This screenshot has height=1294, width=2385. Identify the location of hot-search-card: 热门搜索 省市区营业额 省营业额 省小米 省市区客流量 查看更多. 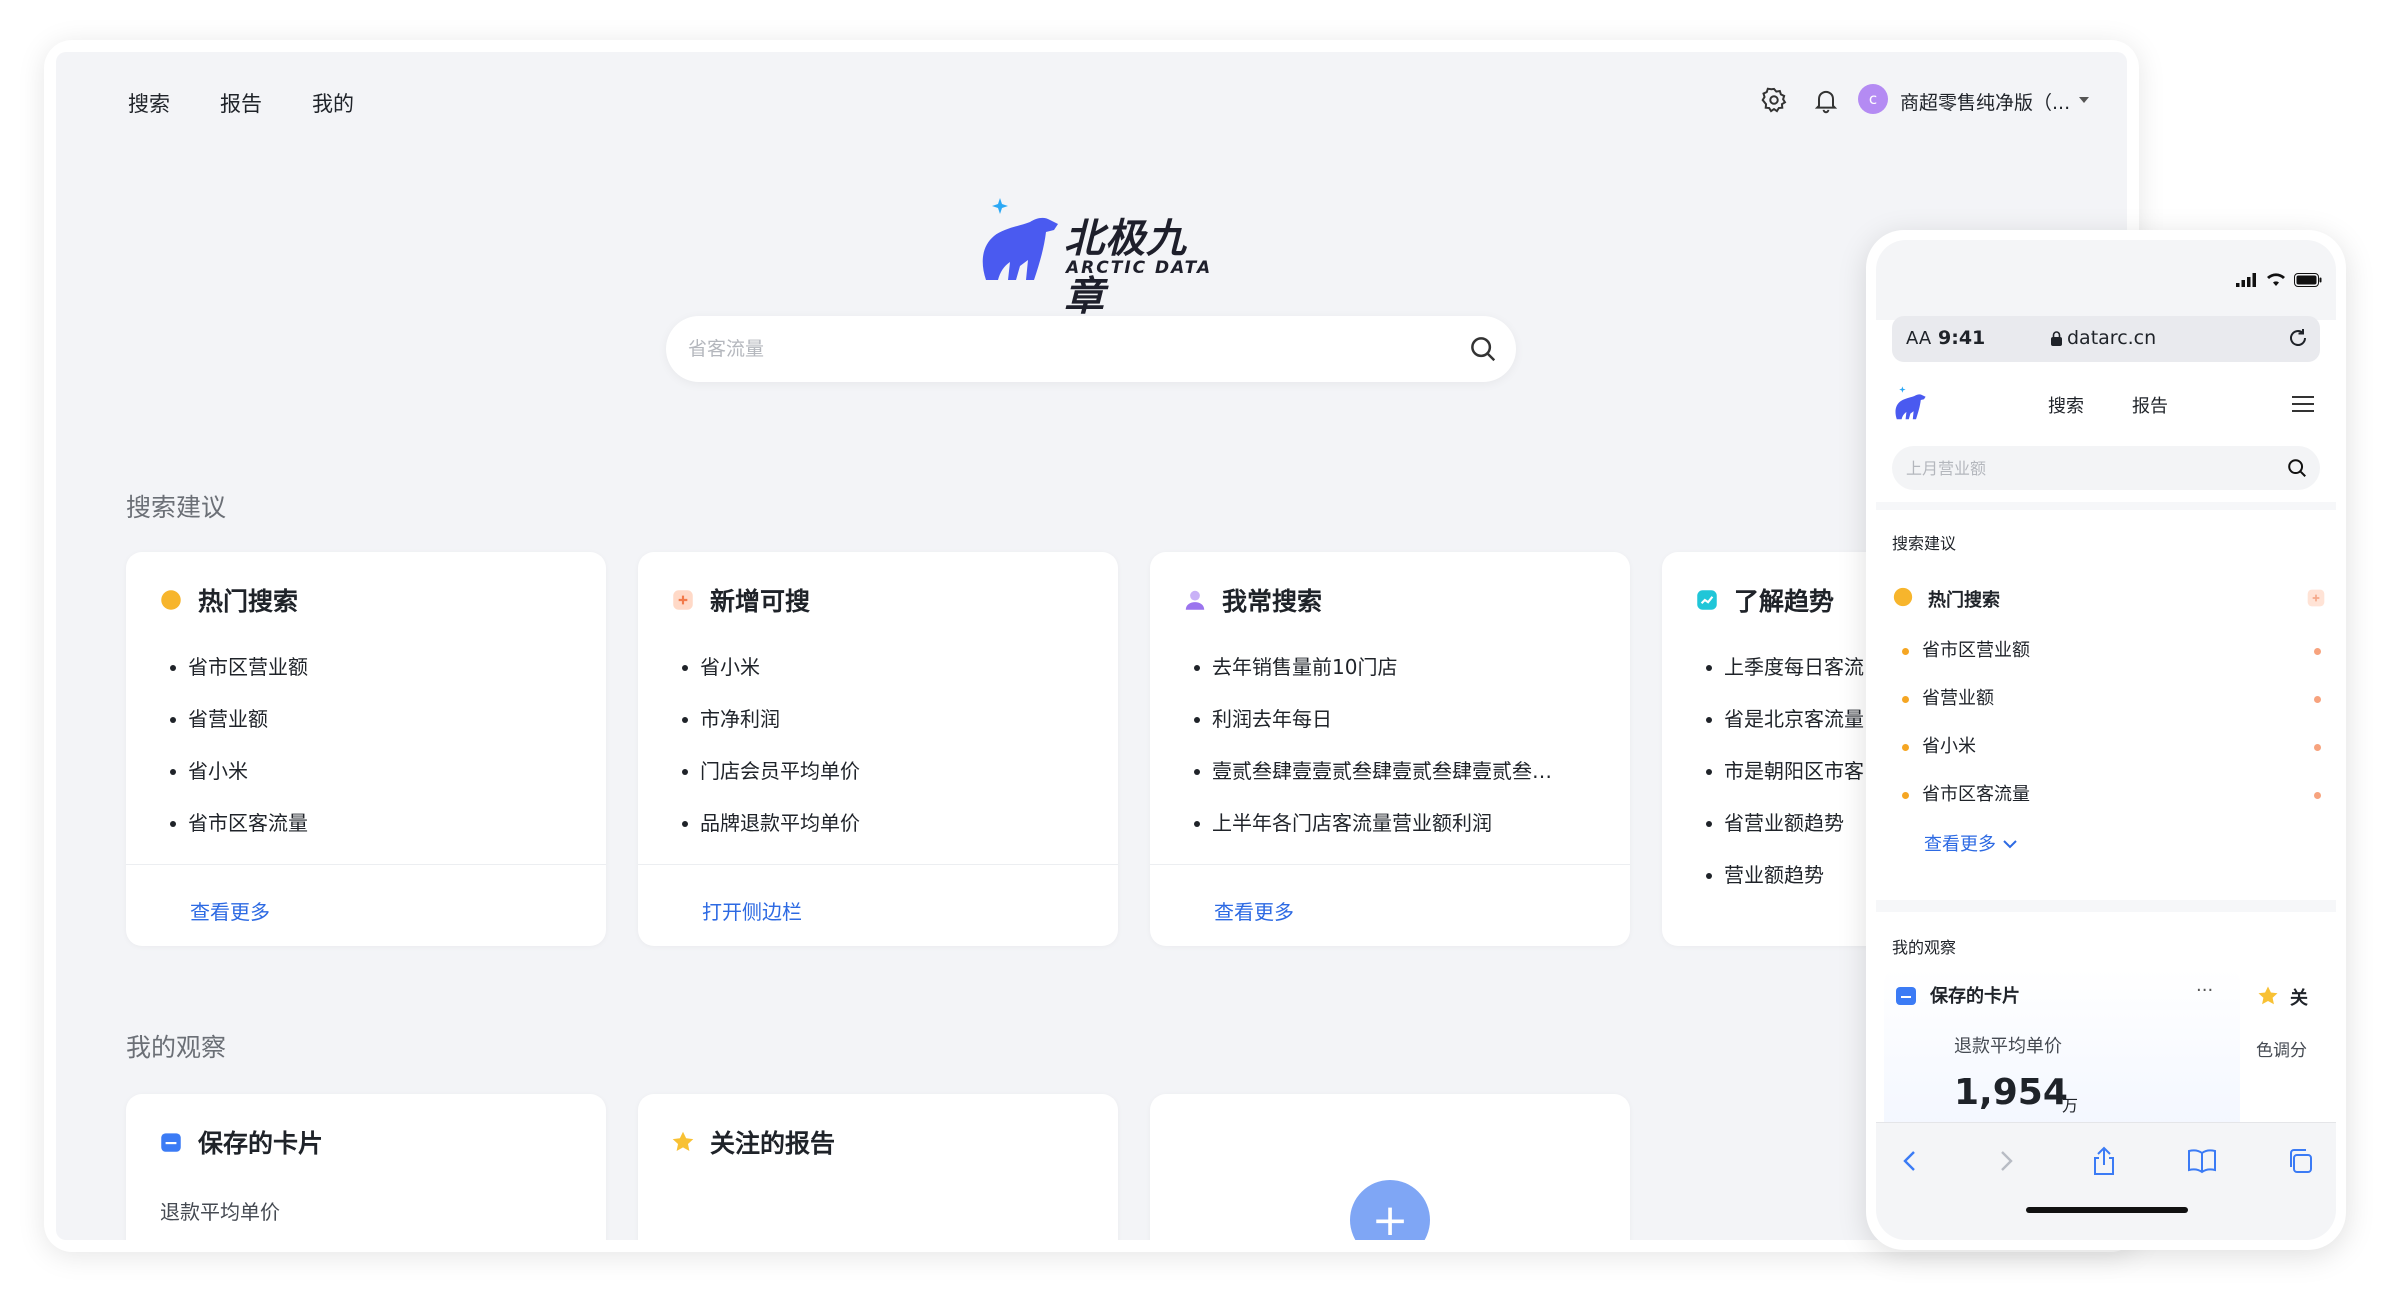
(366, 749).